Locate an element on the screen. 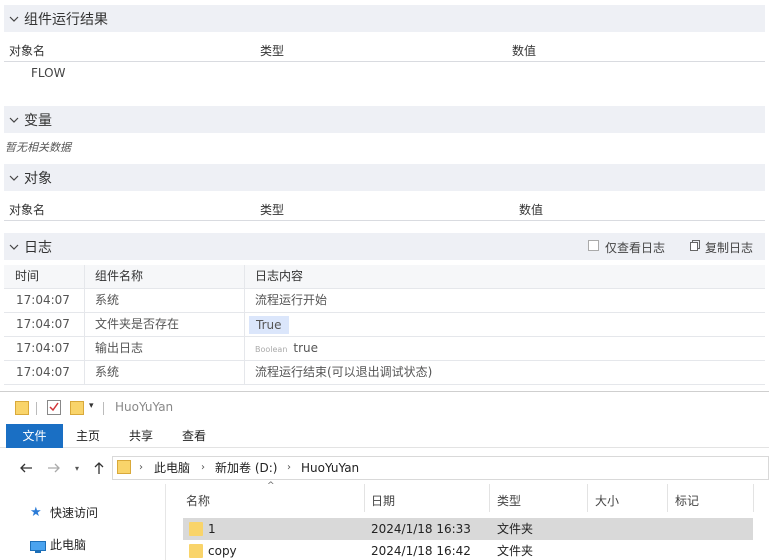 The image size is (769, 560). file-row: copy 2024/1/18 16:42 文件夹 is located at coordinates (468, 550).